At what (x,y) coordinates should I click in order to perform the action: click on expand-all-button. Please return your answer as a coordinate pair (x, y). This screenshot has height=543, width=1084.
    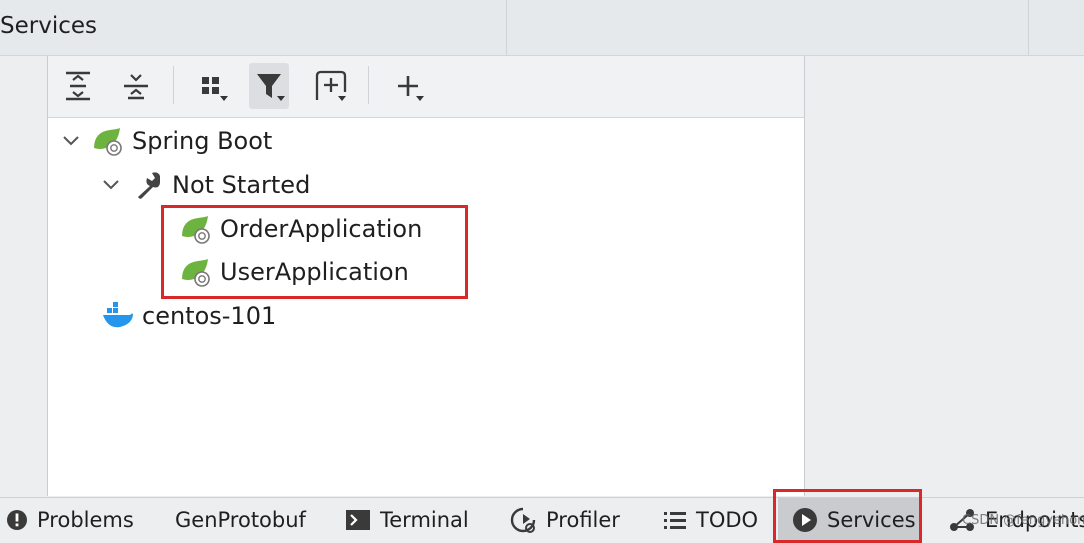
    Looking at the image, I should click on (78, 86).